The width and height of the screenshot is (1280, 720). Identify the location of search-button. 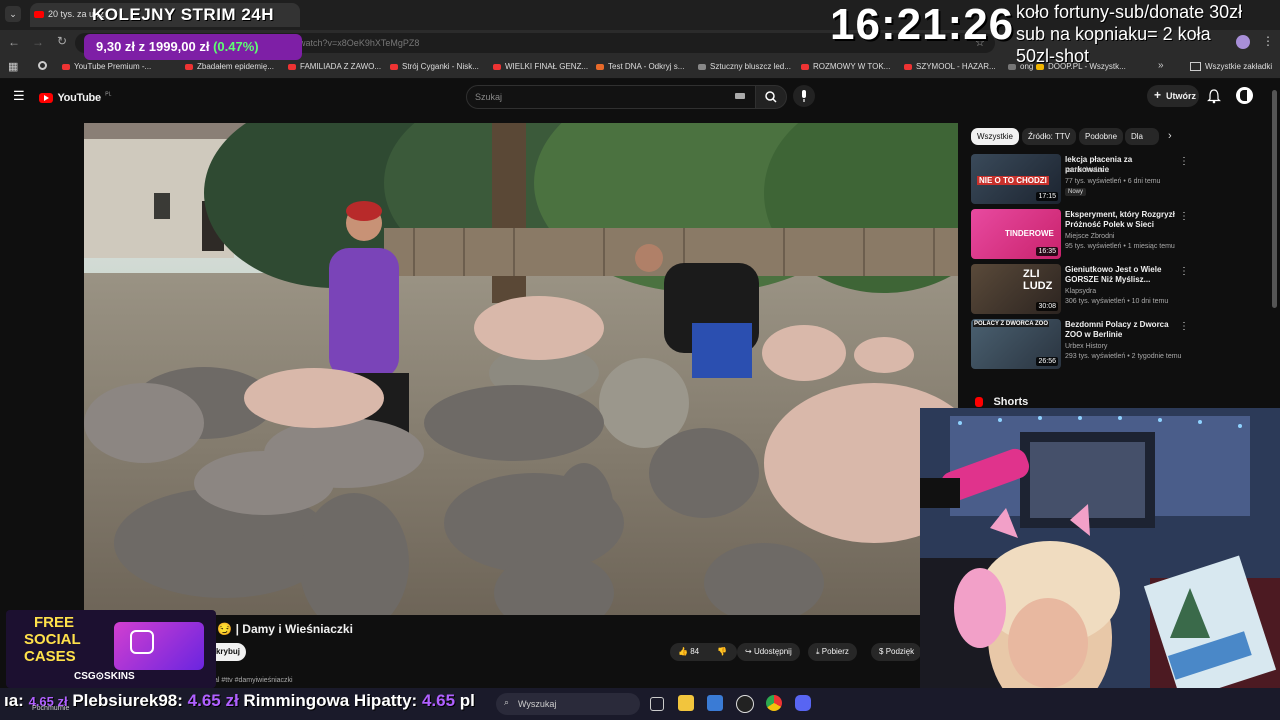
(771, 97).